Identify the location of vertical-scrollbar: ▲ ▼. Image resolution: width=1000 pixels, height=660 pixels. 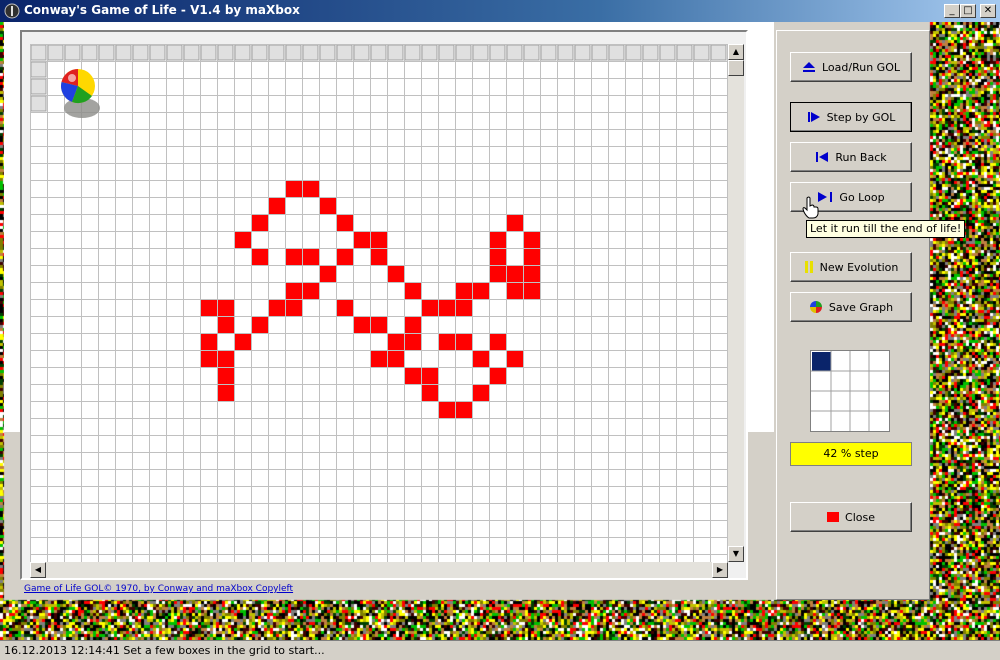
(736, 303).